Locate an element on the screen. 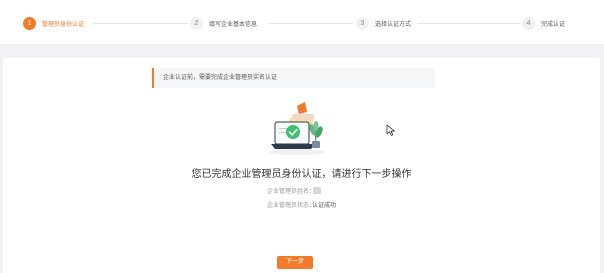 Image resolution: width=604 pixels, height=273 pixels. admin-status-value: 认证成功 is located at coordinates (324, 206).